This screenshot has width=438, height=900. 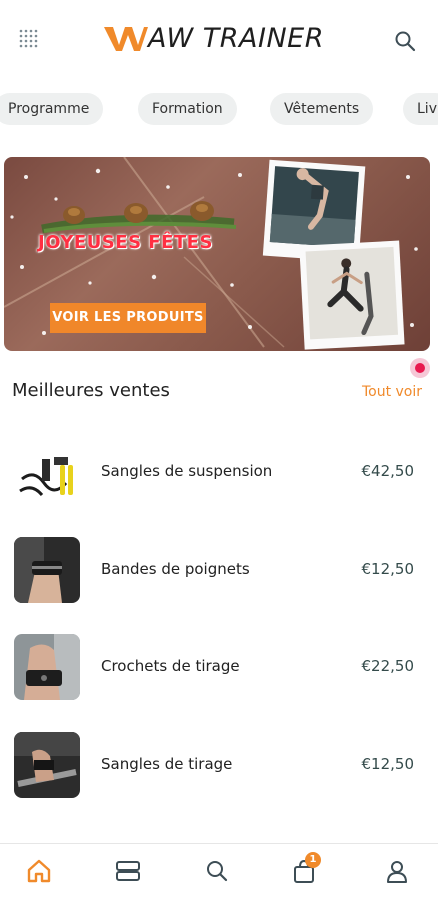 I want to click on product-row: Bandes de poignets €12,50, so click(x=219, y=569).